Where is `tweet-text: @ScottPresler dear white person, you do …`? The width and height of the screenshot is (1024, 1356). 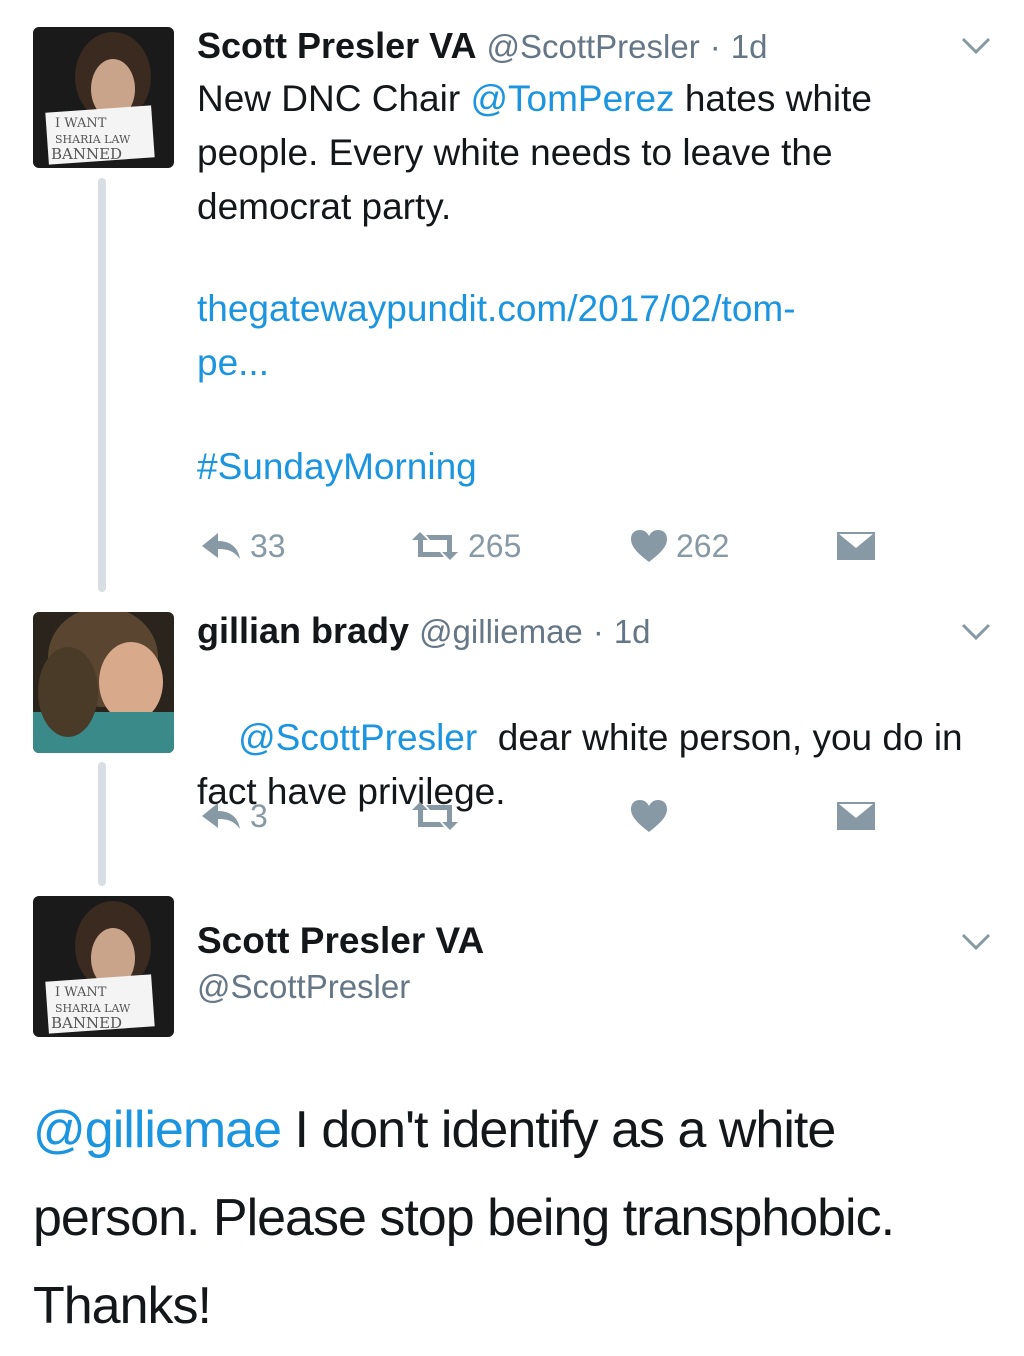 tweet-text: @ScottPresler dear white person, you do … is located at coordinates (597, 765).